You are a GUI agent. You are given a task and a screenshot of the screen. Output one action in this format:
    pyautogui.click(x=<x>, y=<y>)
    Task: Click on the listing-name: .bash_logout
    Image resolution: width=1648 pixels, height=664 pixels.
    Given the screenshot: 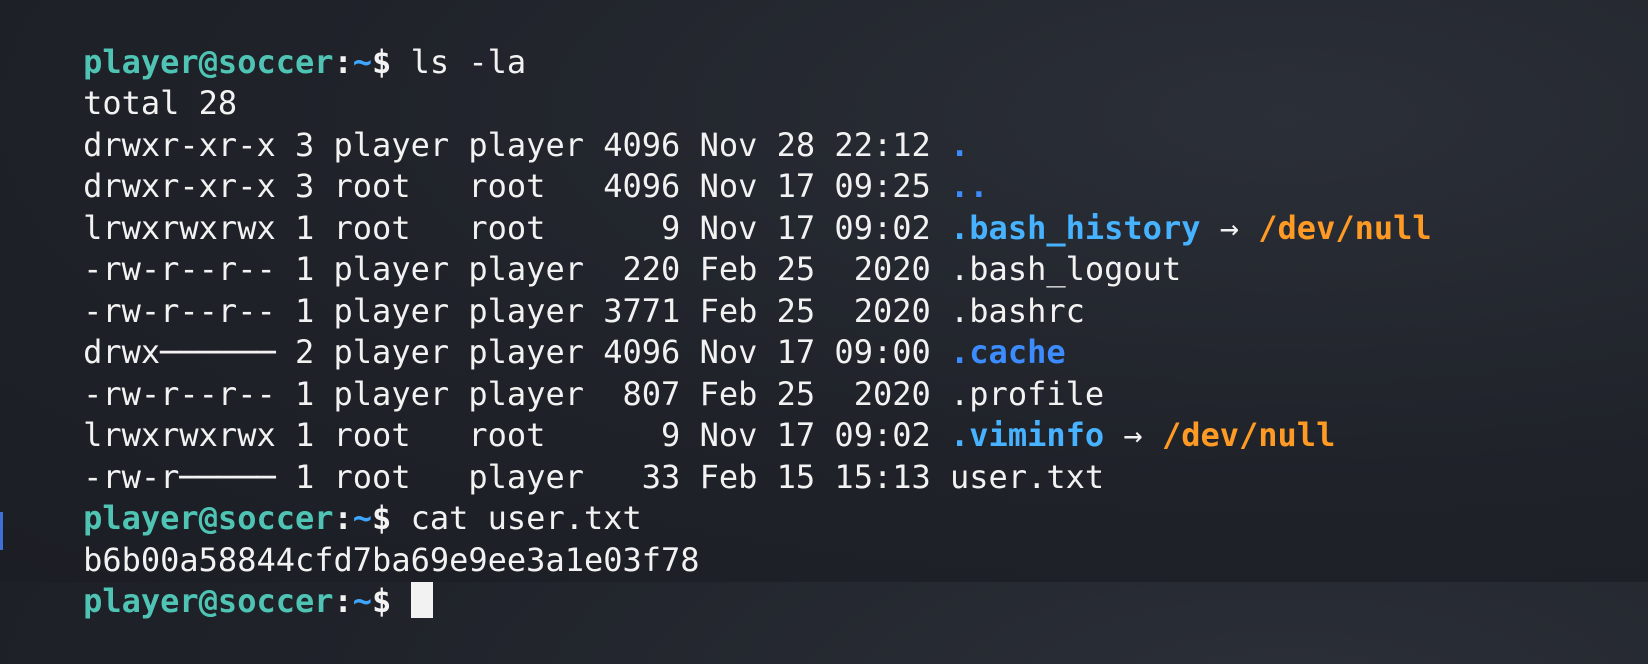 What is the action you would take?
    pyautogui.click(x=1066, y=269)
    